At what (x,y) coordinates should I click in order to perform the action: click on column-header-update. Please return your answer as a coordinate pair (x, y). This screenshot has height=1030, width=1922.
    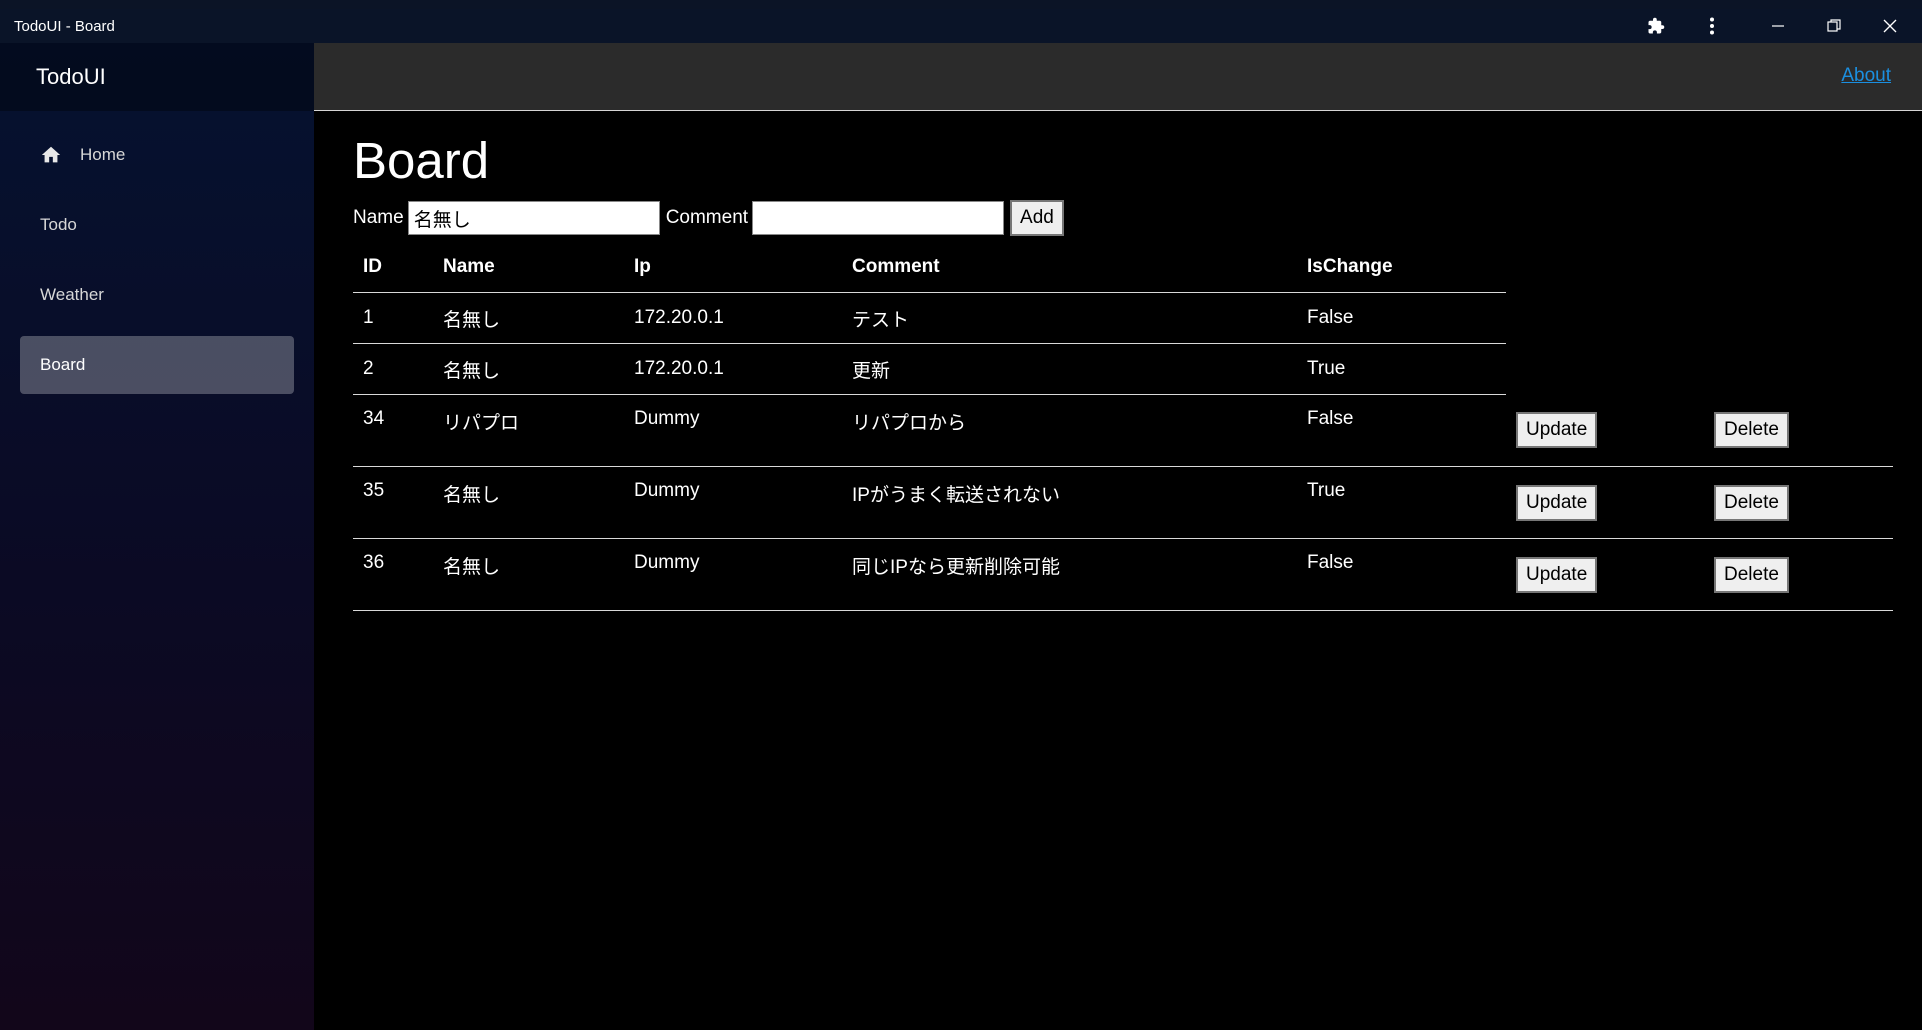
    Looking at the image, I should click on (1605, 267).